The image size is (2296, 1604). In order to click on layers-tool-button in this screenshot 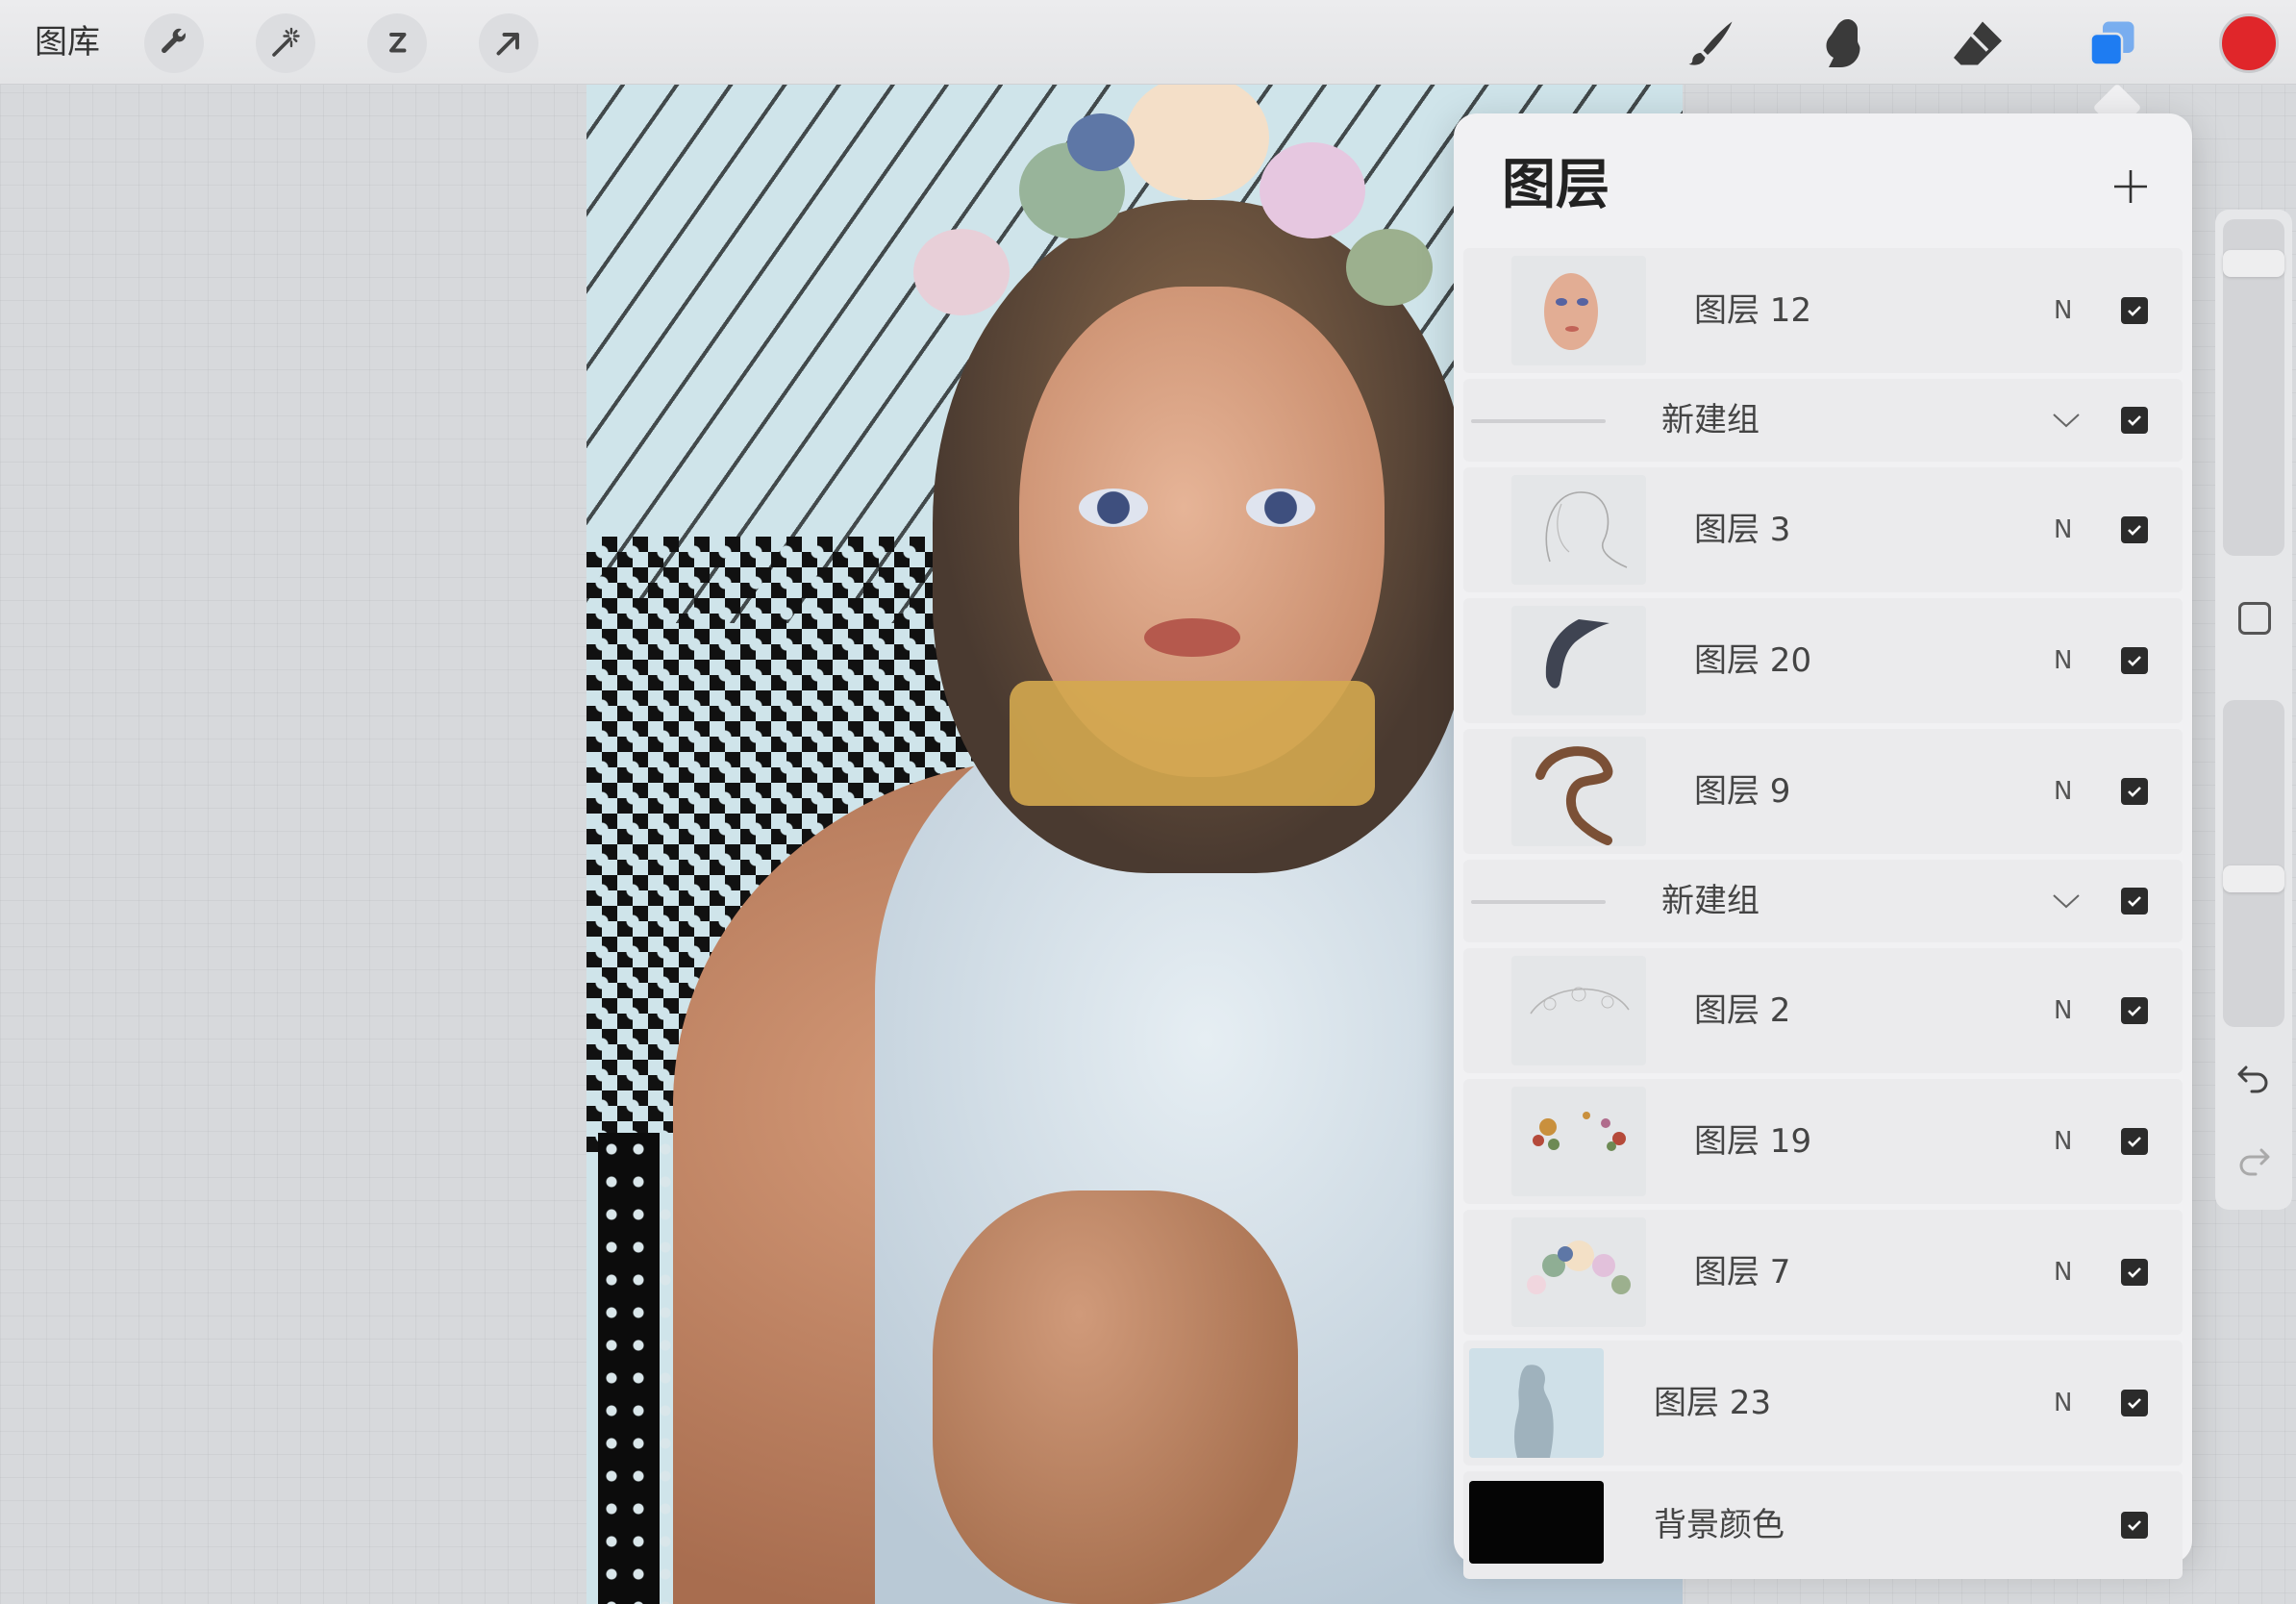, I will do `click(2112, 43)`.